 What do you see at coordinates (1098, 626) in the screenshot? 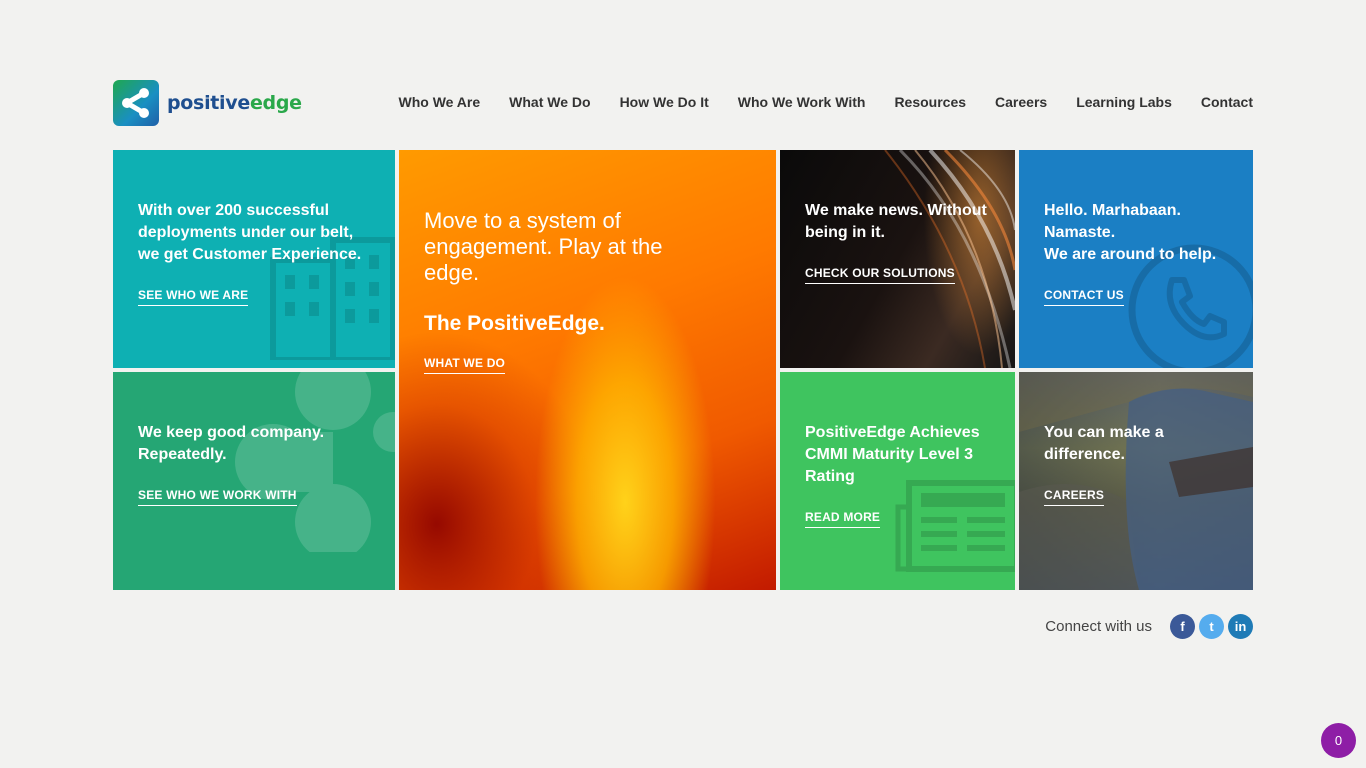
I see `connect-label: Connect with us` at bounding box center [1098, 626].